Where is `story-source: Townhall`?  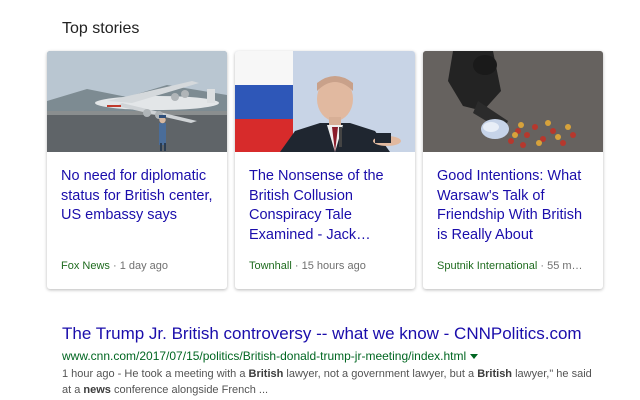 story-source: Townhall is located at coordinates (270, 266).